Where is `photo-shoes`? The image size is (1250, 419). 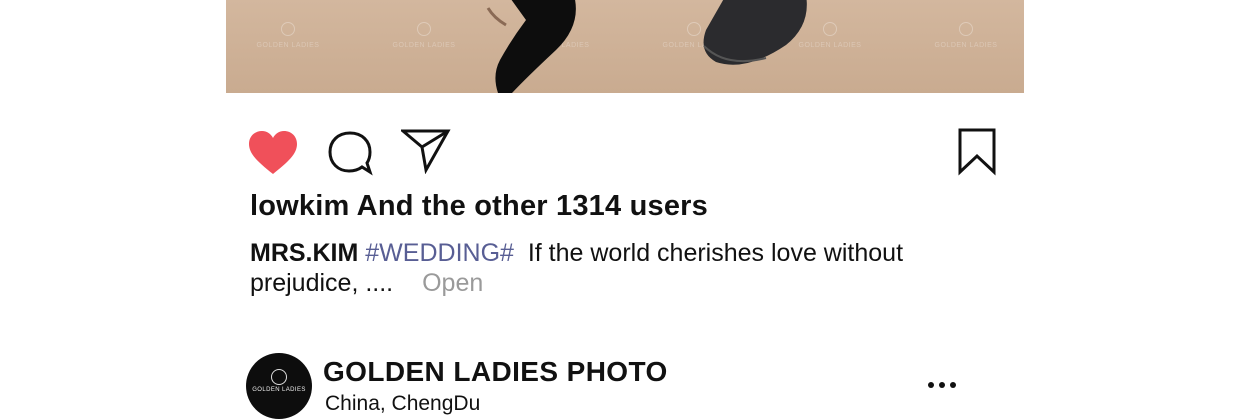 photo-shoes is located at coordinates (646, 46).